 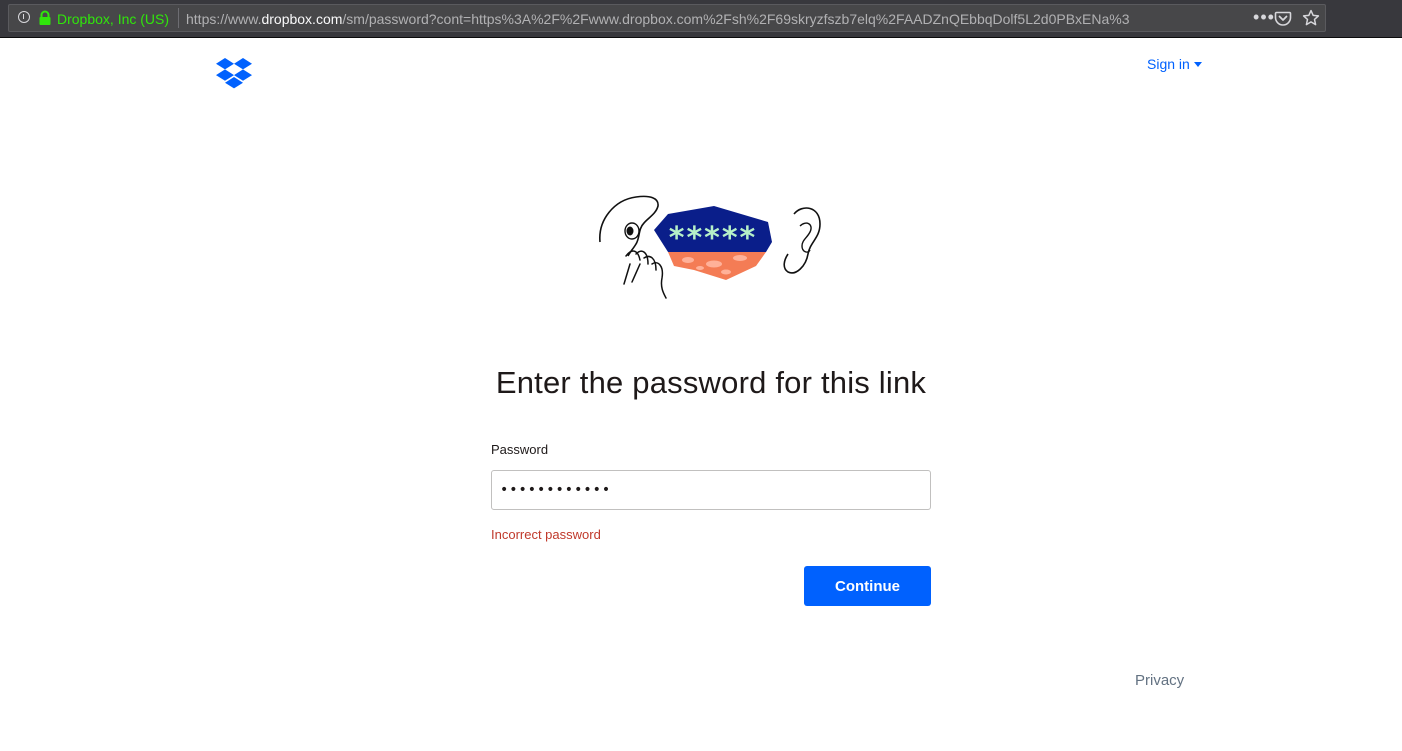 What do you see at coordinates (1311, 18) in the screenshot?
I see `star-icon` at bounding box center [1311, 18].